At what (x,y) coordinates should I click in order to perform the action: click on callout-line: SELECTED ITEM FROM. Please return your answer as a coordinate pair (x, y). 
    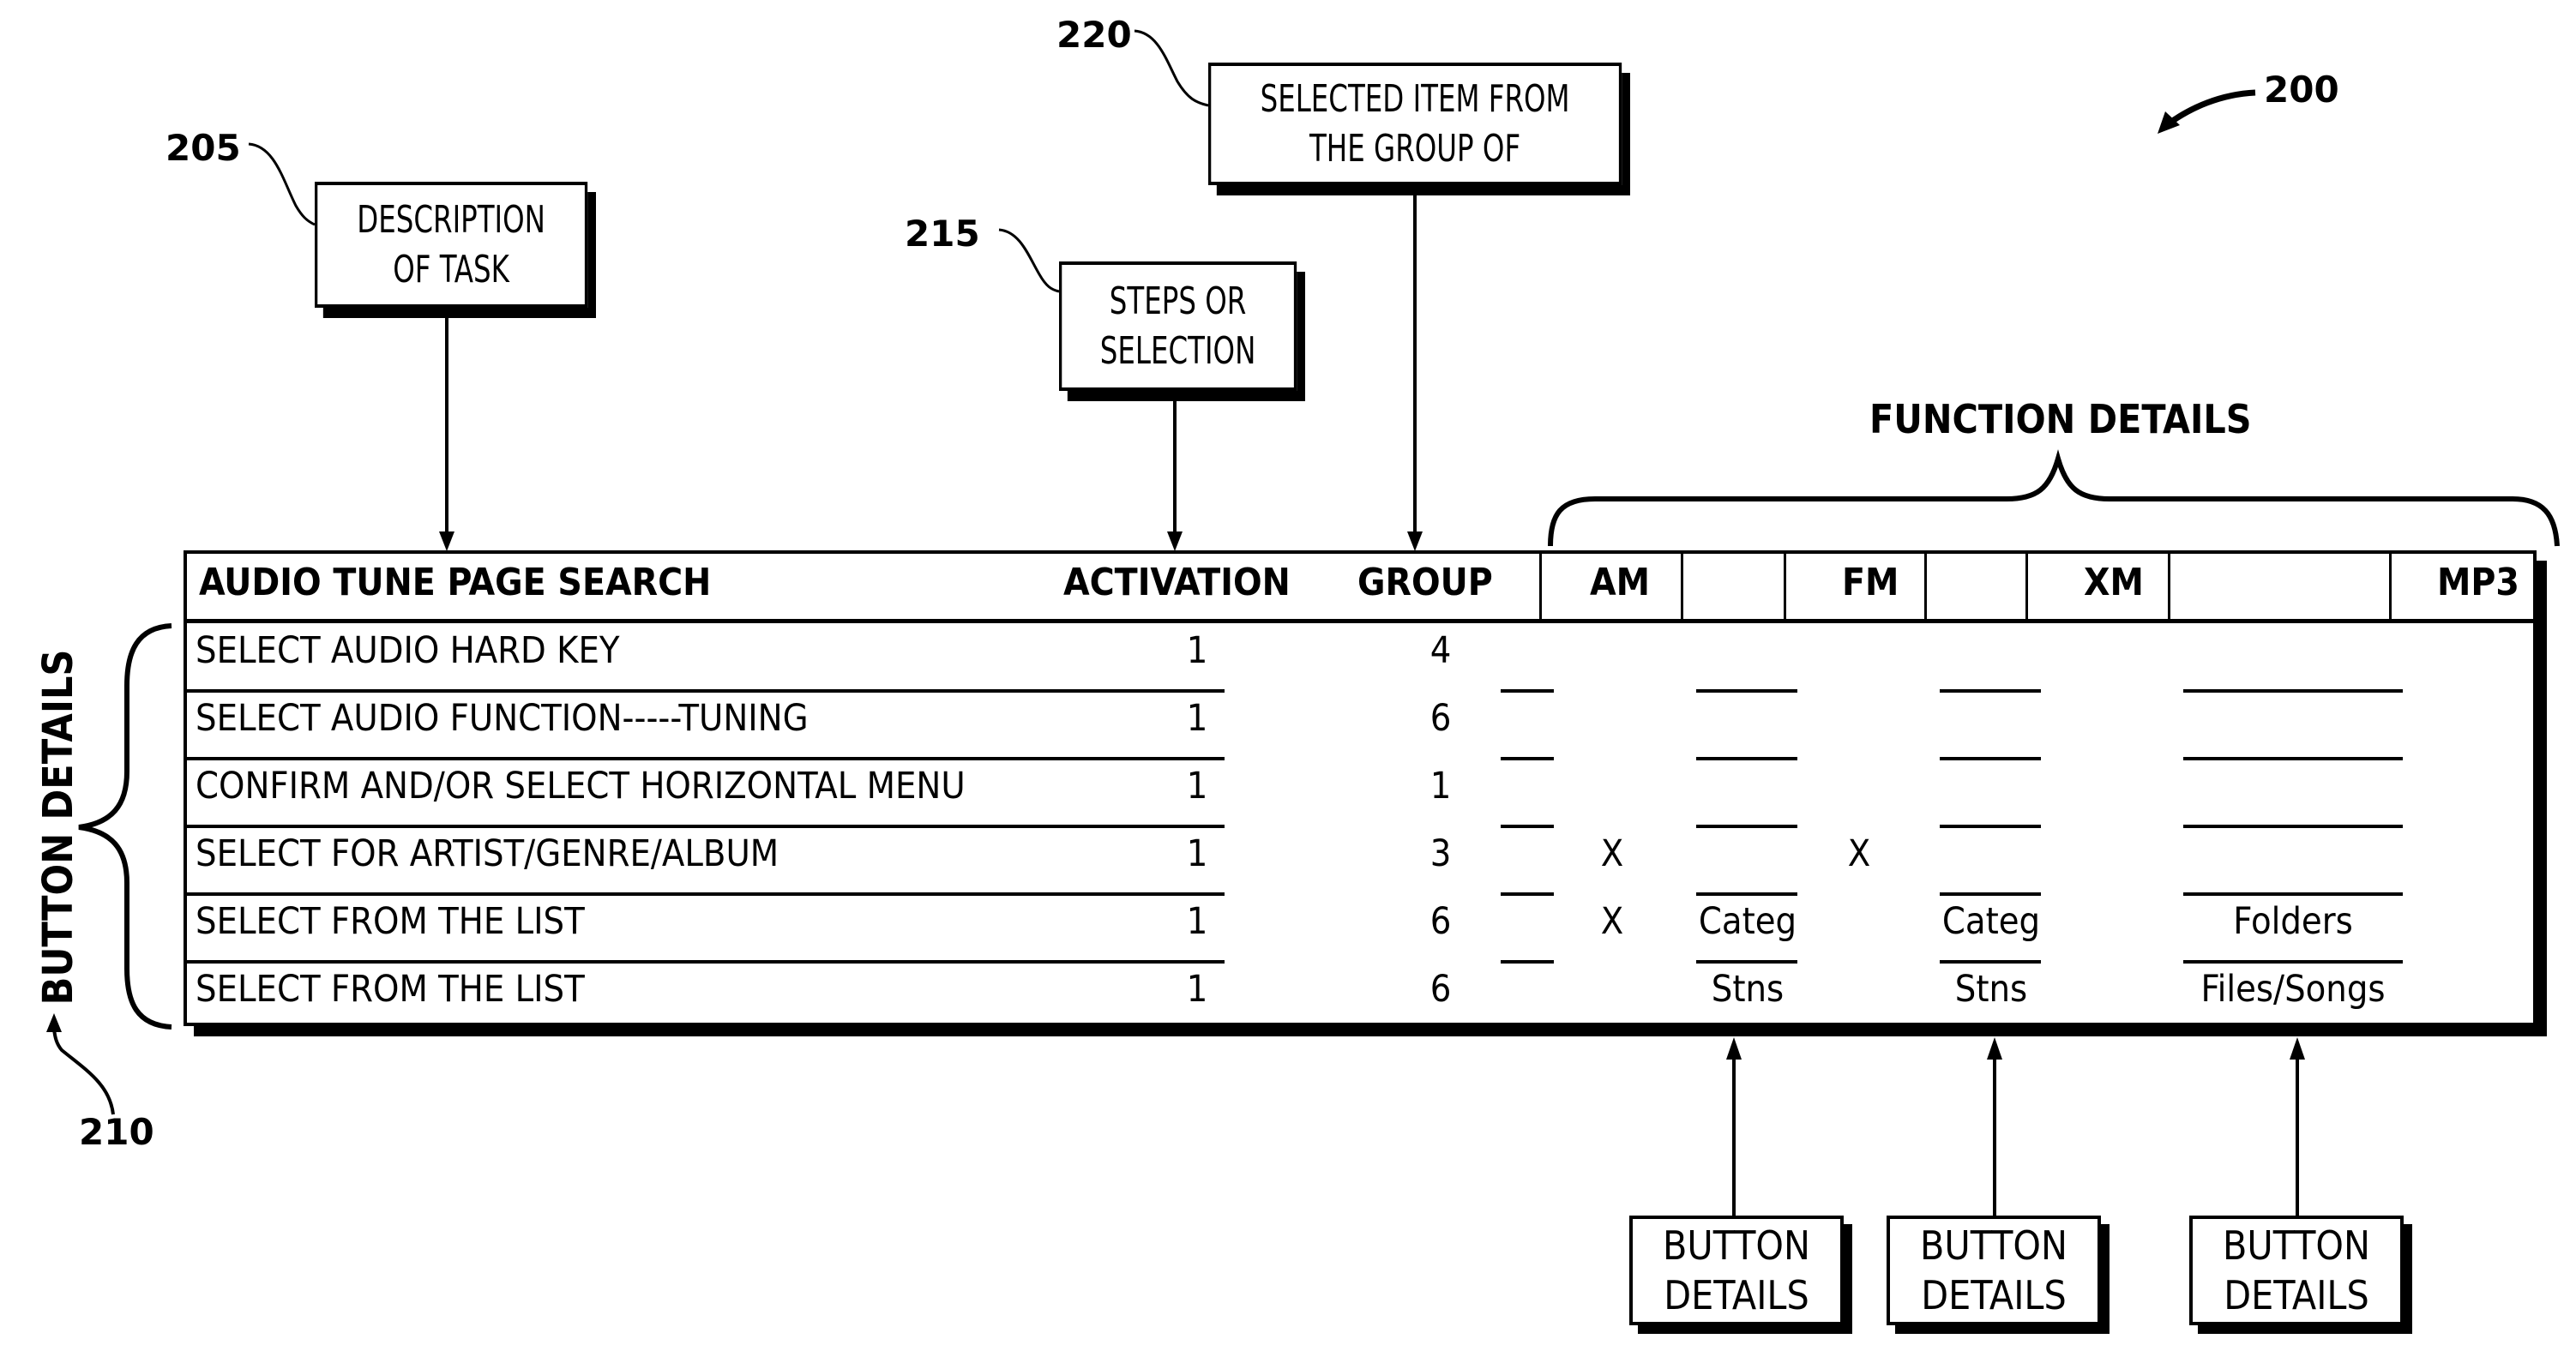
    Looking at the image, I should click on (1415, 98).